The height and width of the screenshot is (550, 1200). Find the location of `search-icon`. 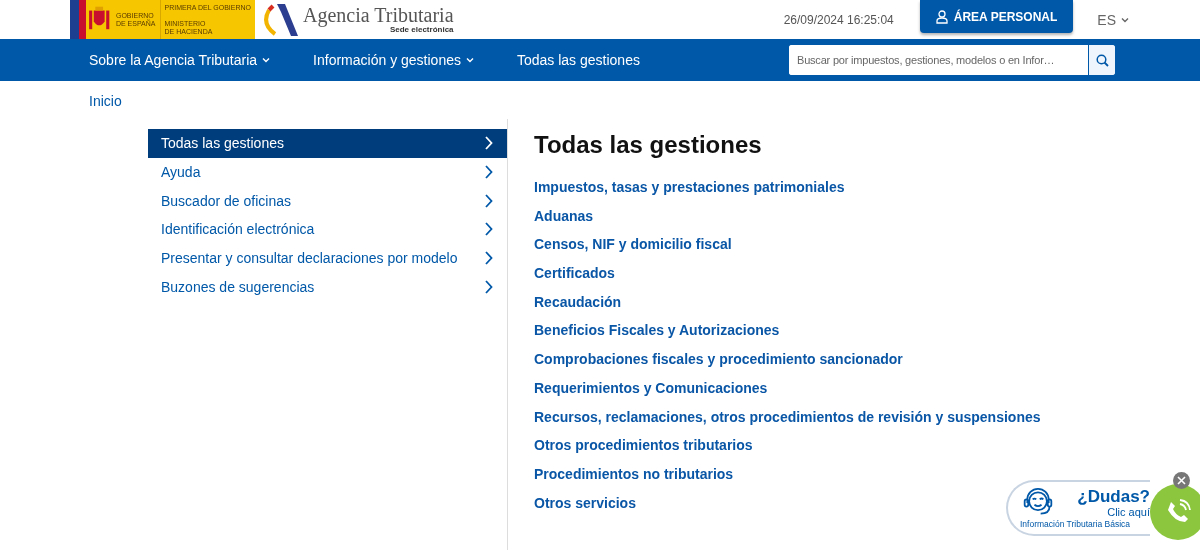

search-icon is located at coordinates (1102, 60).